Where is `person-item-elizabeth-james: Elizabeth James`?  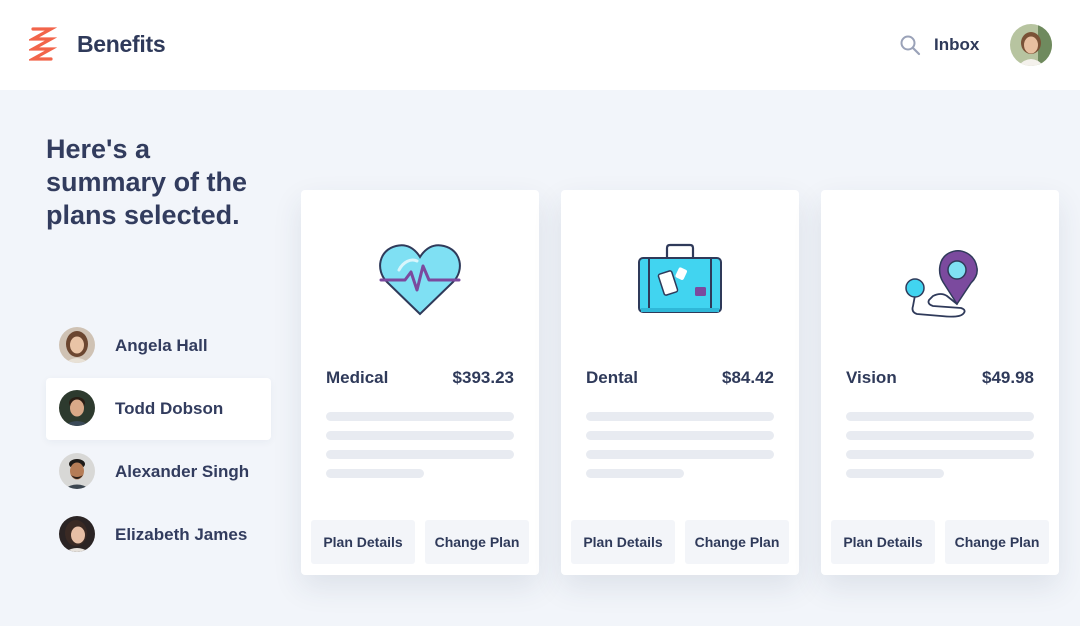
person-item-elizabeth-james: Elizabeth James is located at coordinates (158, 535).